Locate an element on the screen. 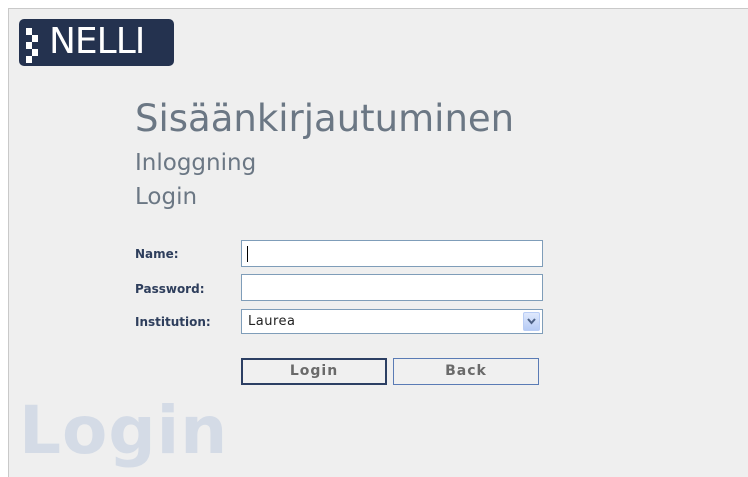  page-title-finnish: Sisäänkirjautuminen is located at coordinates (325, 118).